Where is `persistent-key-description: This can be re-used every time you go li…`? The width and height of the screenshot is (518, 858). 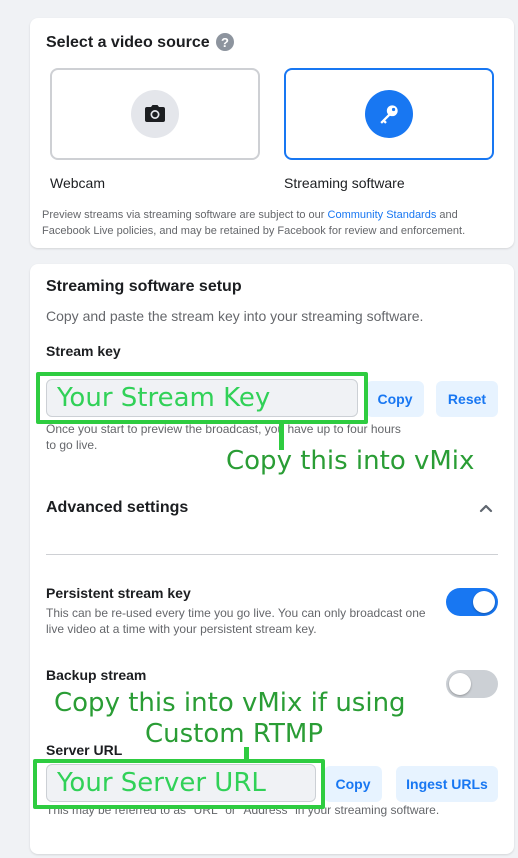
persistent-key-description: This can be re-used every time you go li… is located at coordinates (236, 621).